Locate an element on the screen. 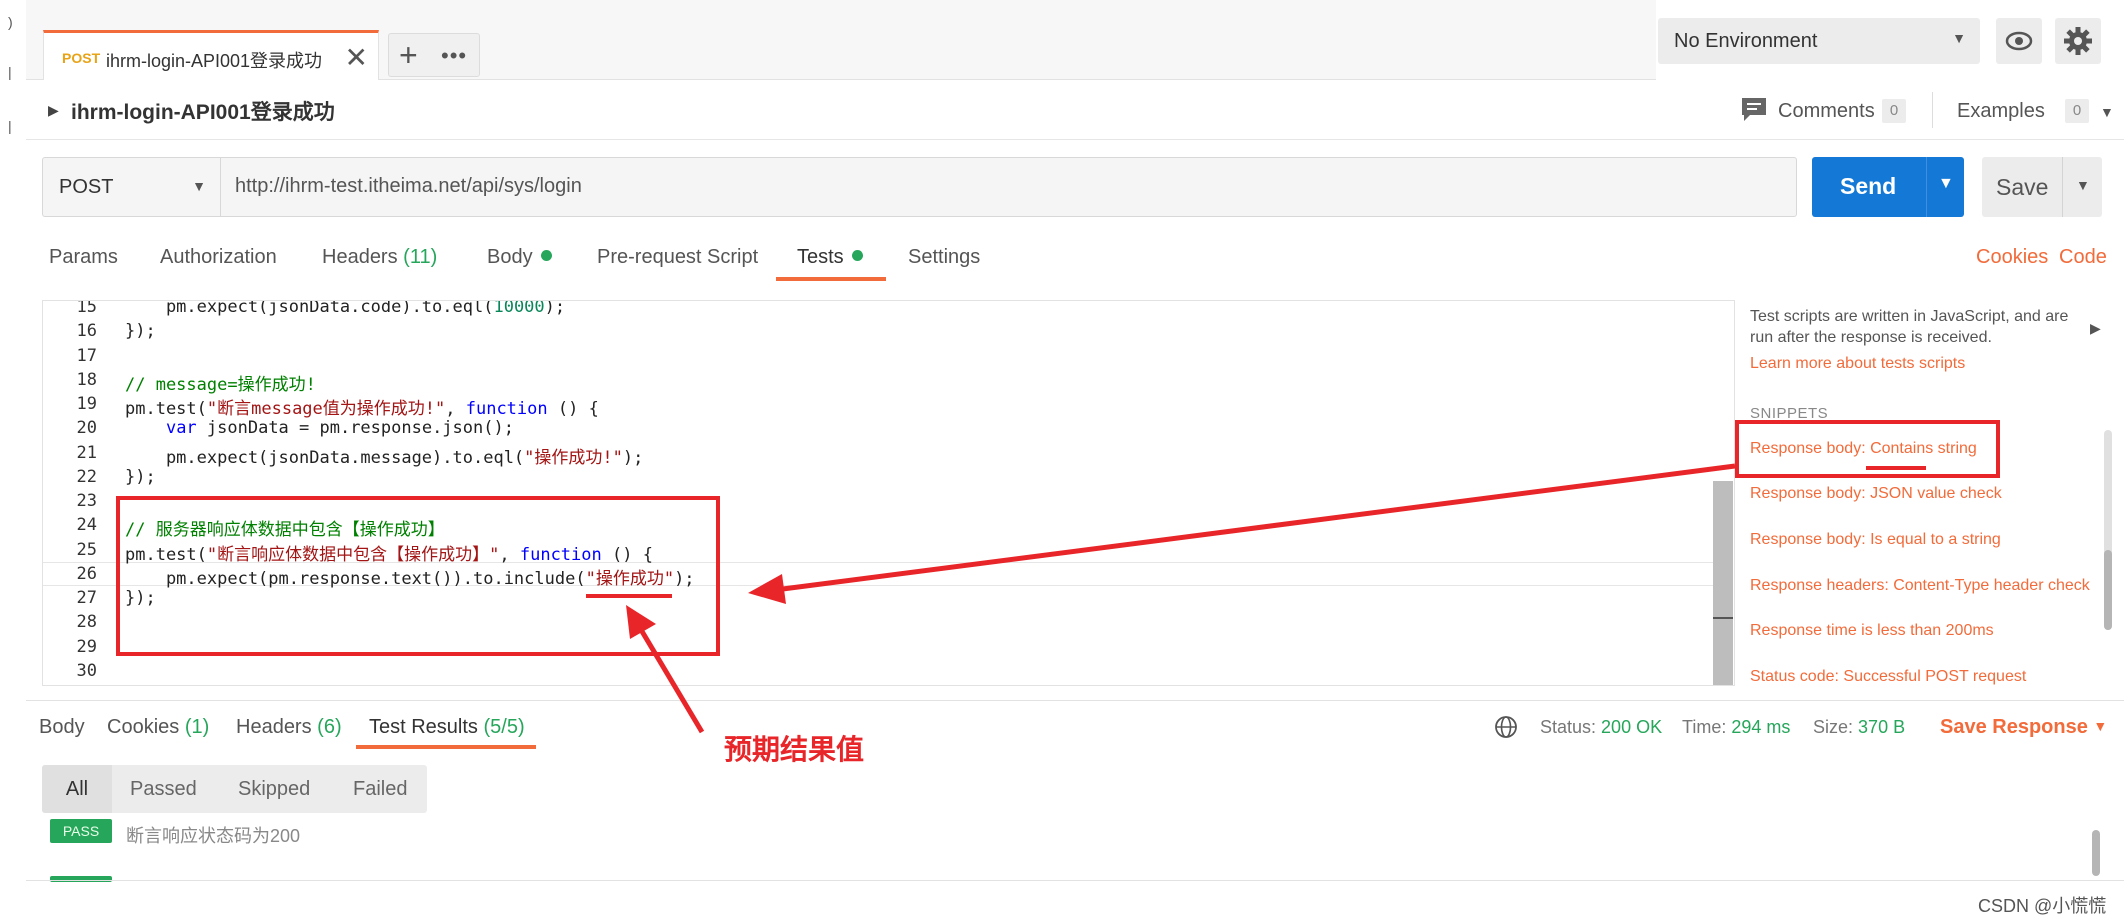 The height and width of the screenshot is (922, 2124). watermark: CSDN @小慌慌 is located at coordinates (2042, 906).